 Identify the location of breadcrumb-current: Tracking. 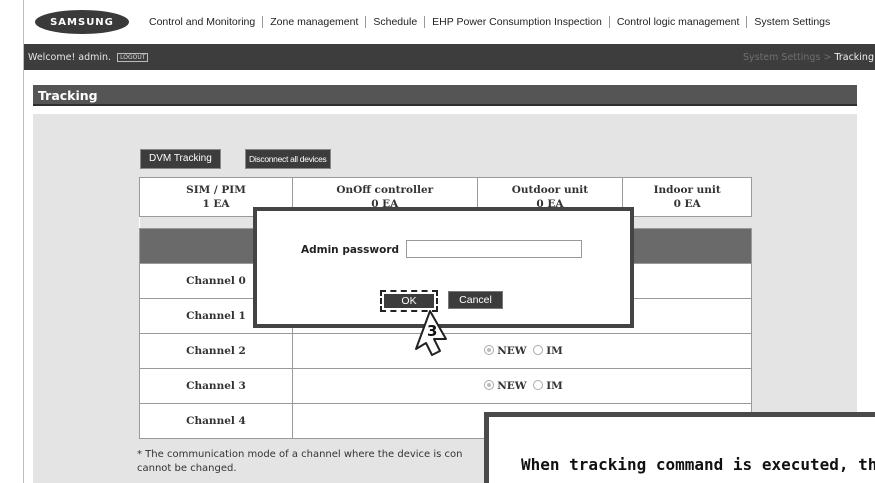
(854, 57).